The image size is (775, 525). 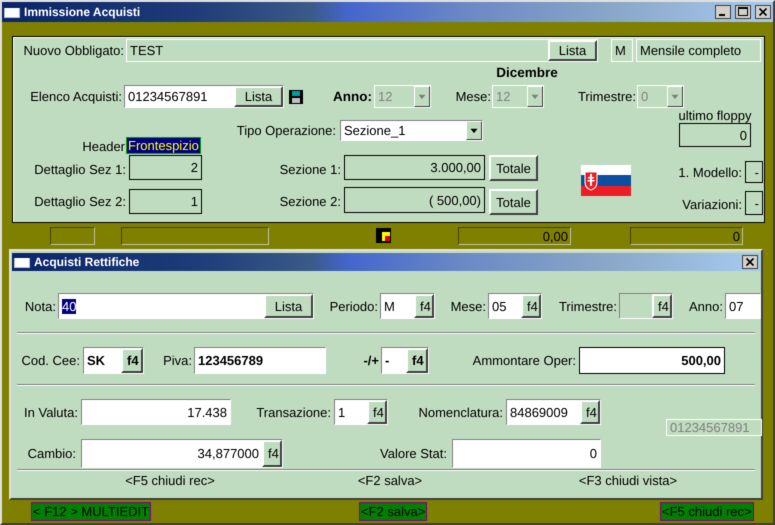 I want to click on field-label: Nomenclatura:, so click(x=460, y=412).